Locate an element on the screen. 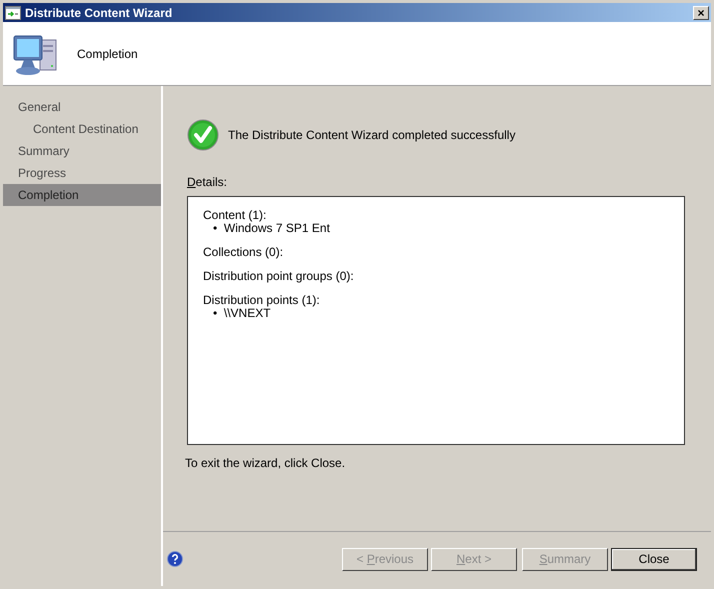 This screenshot has width=714, height=589. page-title: Completion is located at coordinates (107, 54).